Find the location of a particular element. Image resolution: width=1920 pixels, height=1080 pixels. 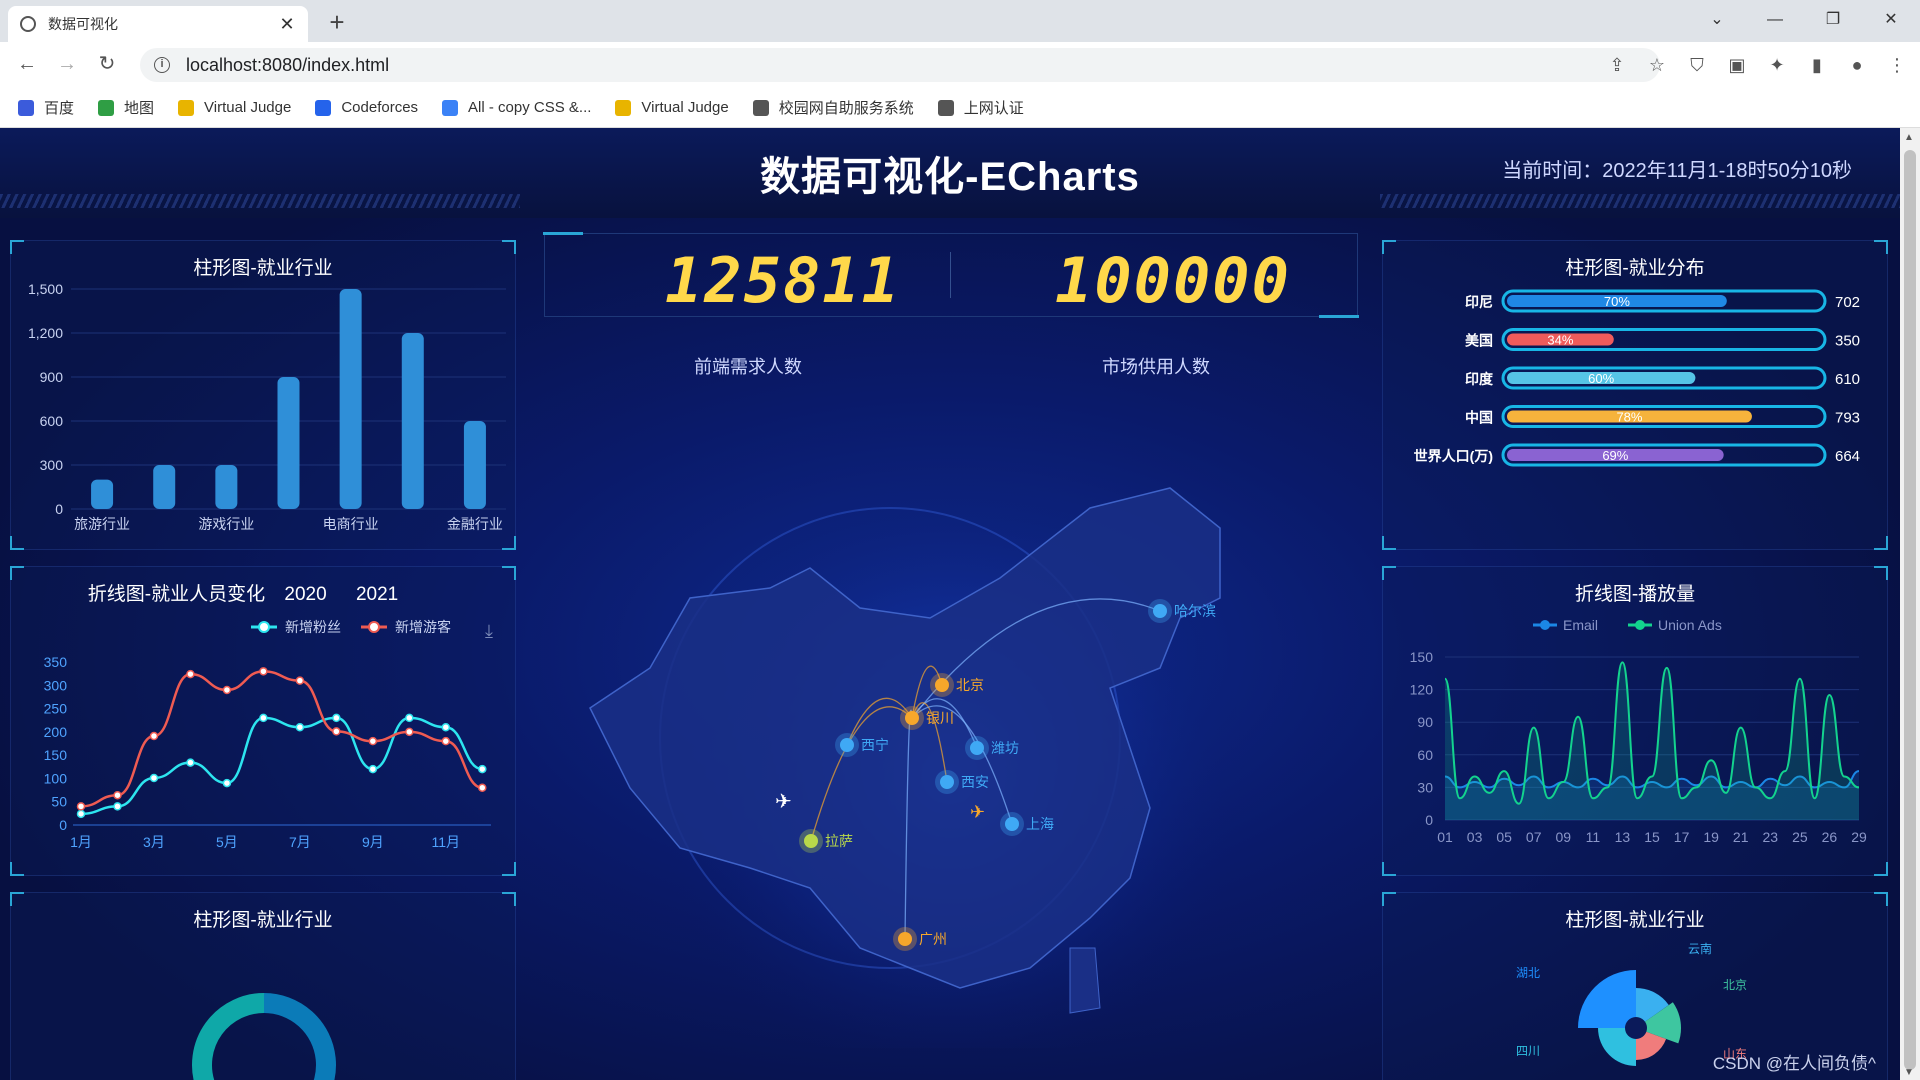

rose-label: 北京 is located at coordinates (1735, 985).